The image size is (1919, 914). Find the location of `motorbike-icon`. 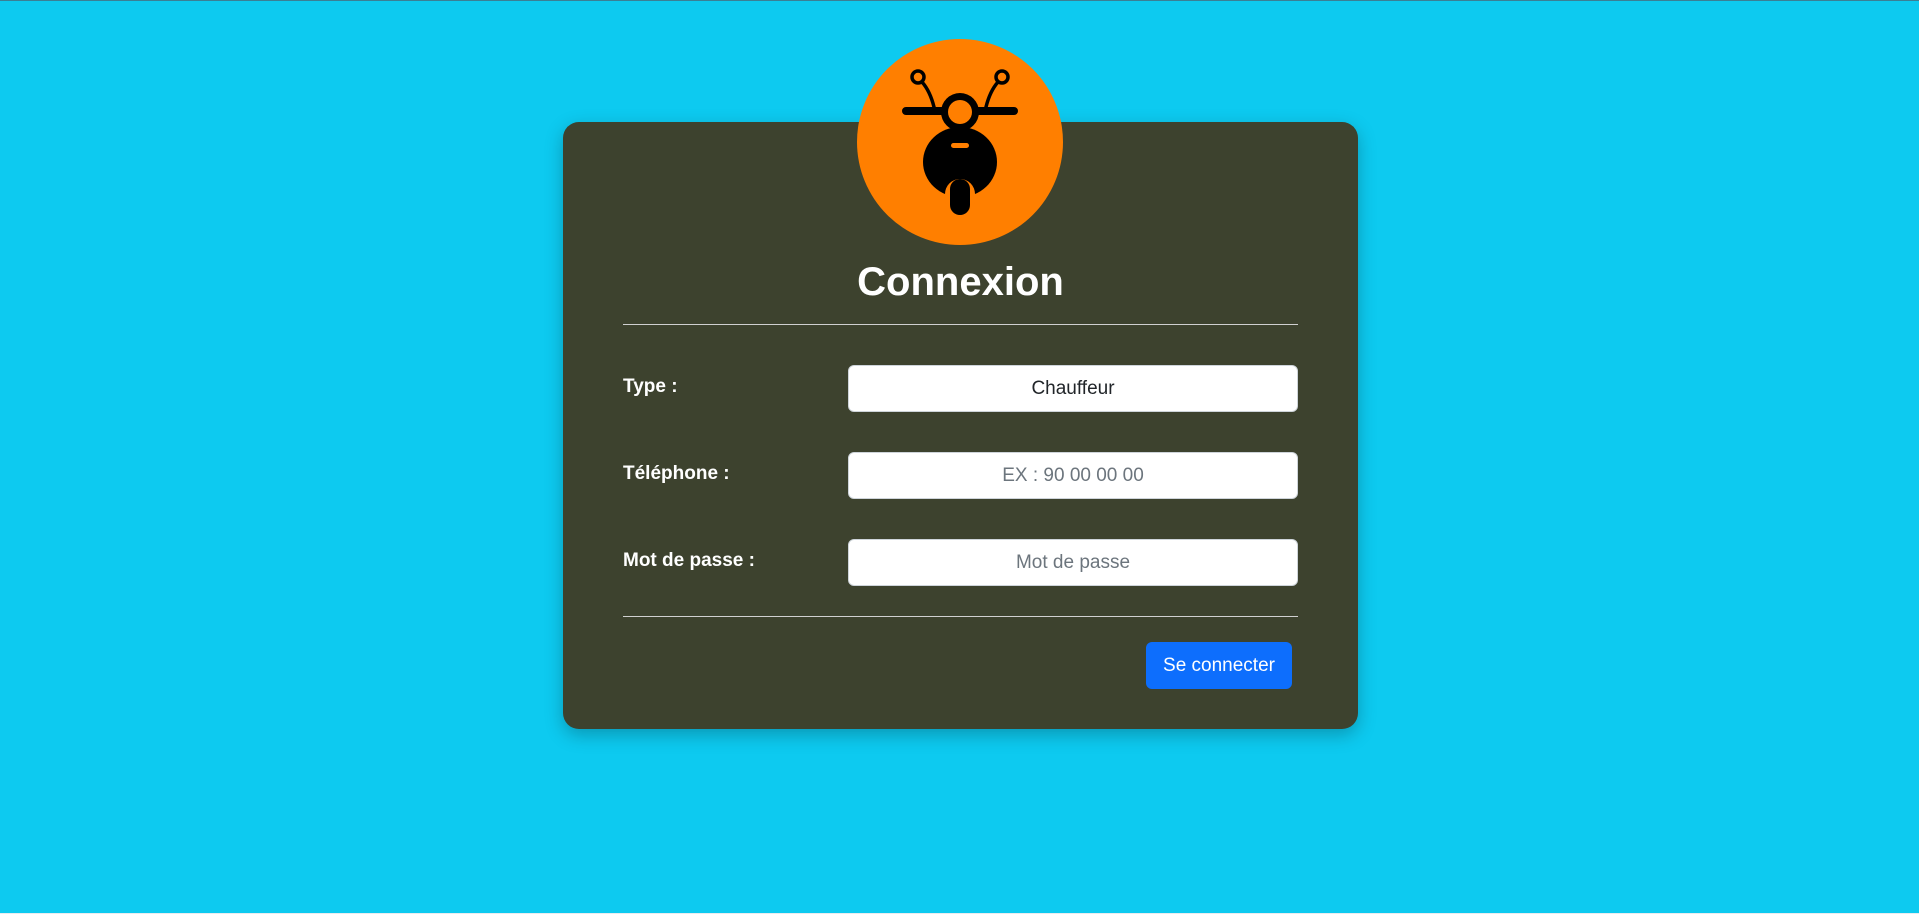

motorbike-icon is located at coordinates (960, 143).